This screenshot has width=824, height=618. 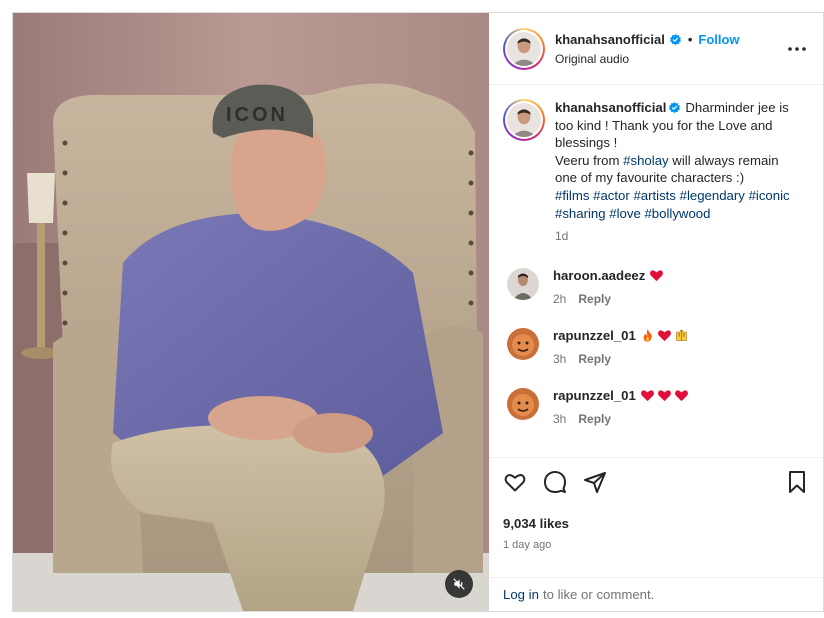 What do you see at coordinates (572, 195) in the screenshot?
I see `hashtag: #films` at bounding box center [572, 195].